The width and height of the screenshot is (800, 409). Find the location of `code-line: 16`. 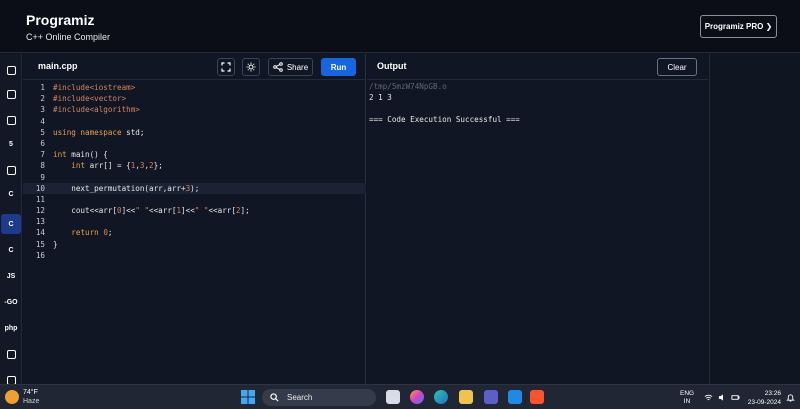

code-line: 16 is located at coordinates (194, 255).